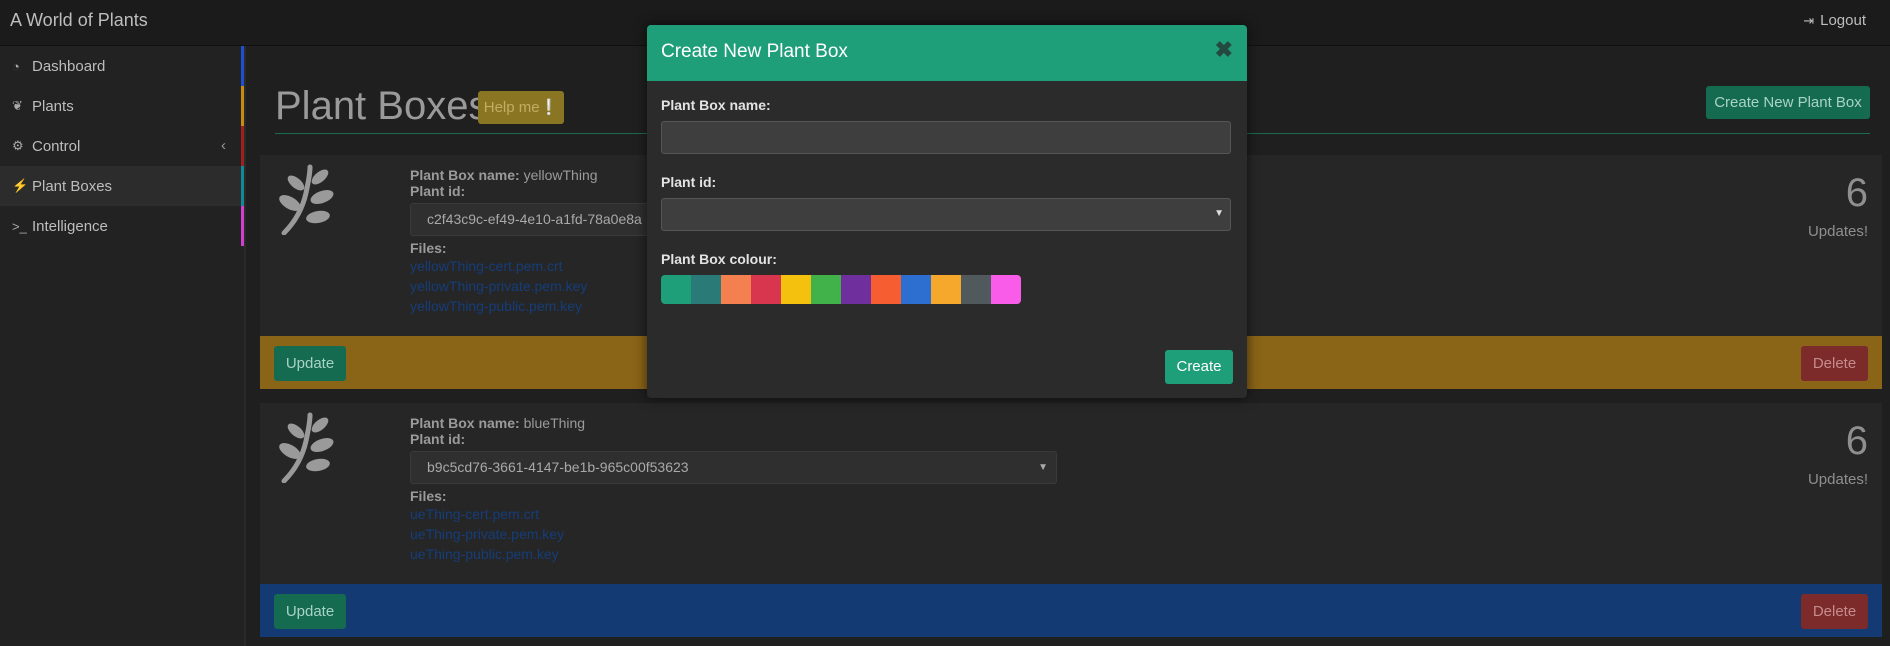 The width and height of the screenshot is (1890, 646). Describe the element at coordinates (122, 226) in the screenshot. I see `sidebar-item-intelligence: >_ Intelligence` at that location.